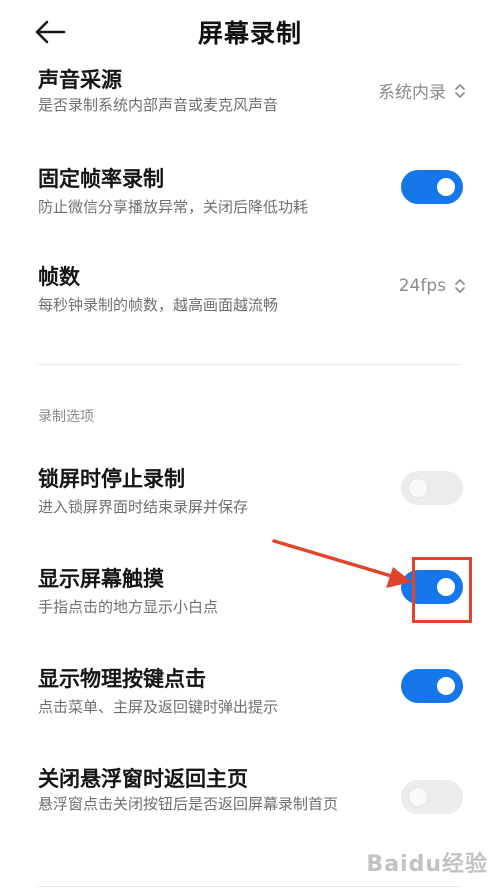  I want to click on annotation-highlight-box, so click(442, 590).